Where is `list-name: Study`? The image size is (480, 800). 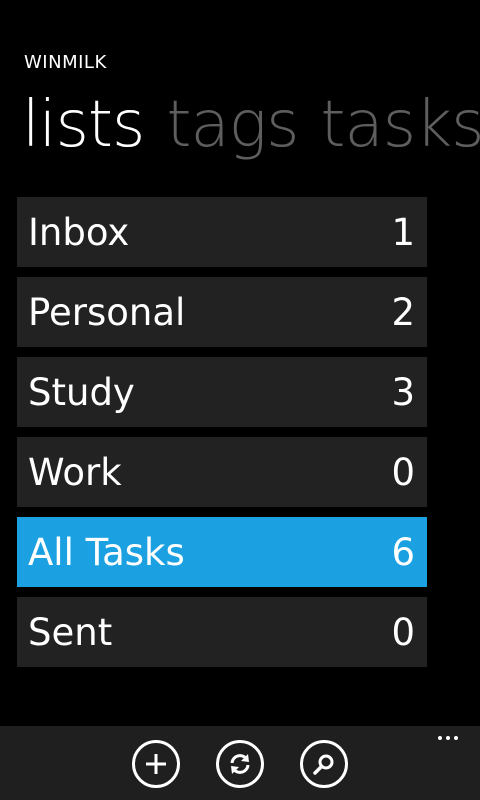 list-name: Study is located at coordinates (81, 392).